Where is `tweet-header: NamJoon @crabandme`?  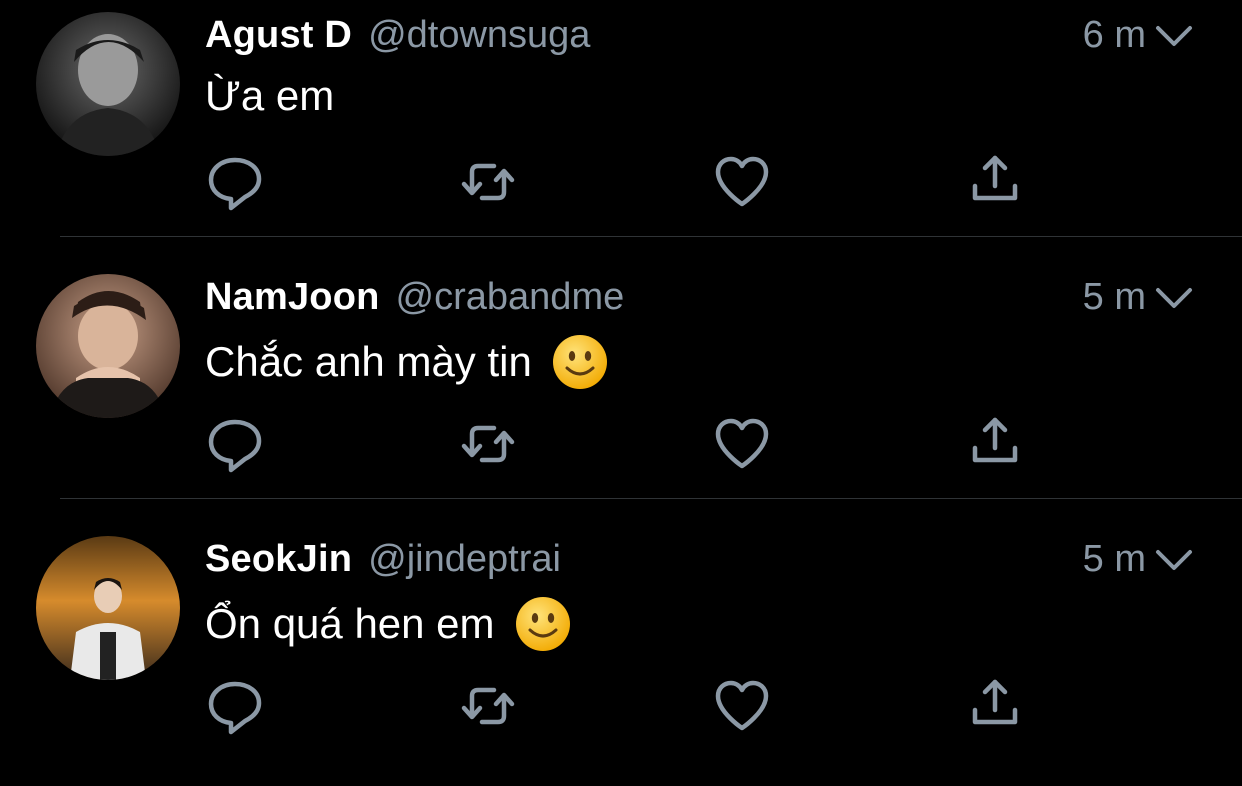 tweet-header: NamJoon @crabandme is located at coordinates (414, 301).